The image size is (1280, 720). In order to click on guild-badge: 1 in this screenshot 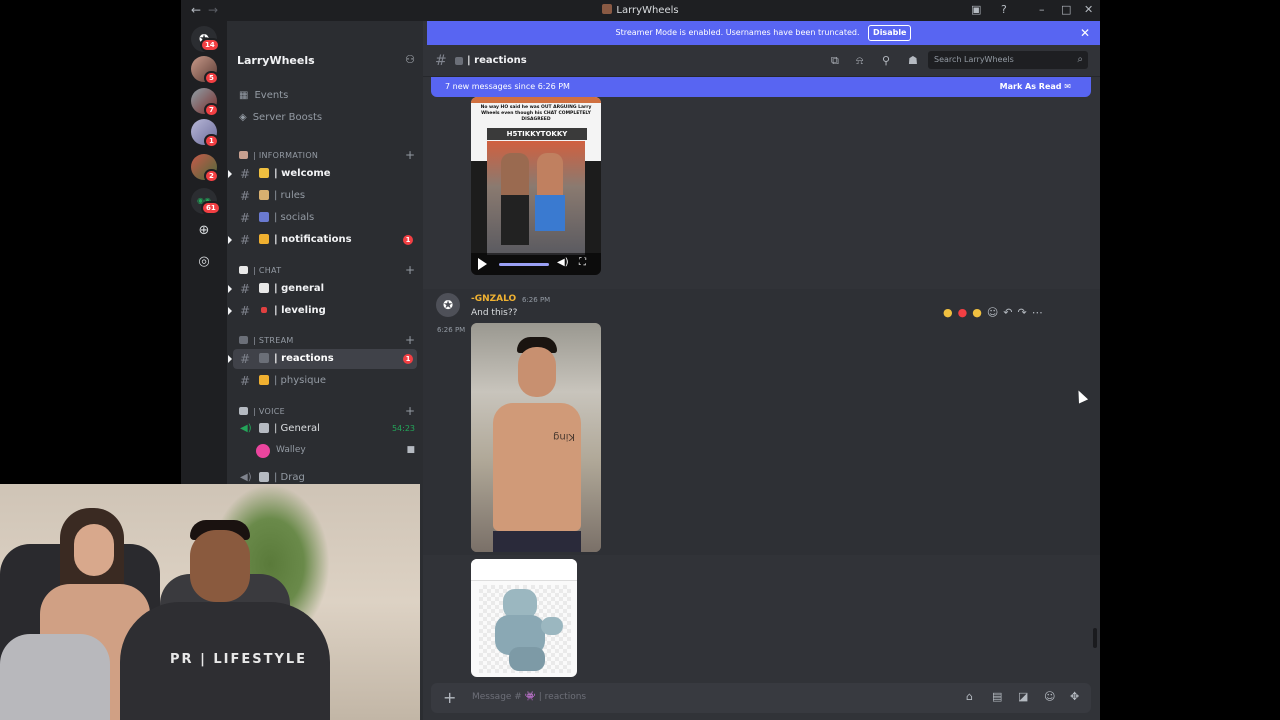, I will do `click(211, 141)`.